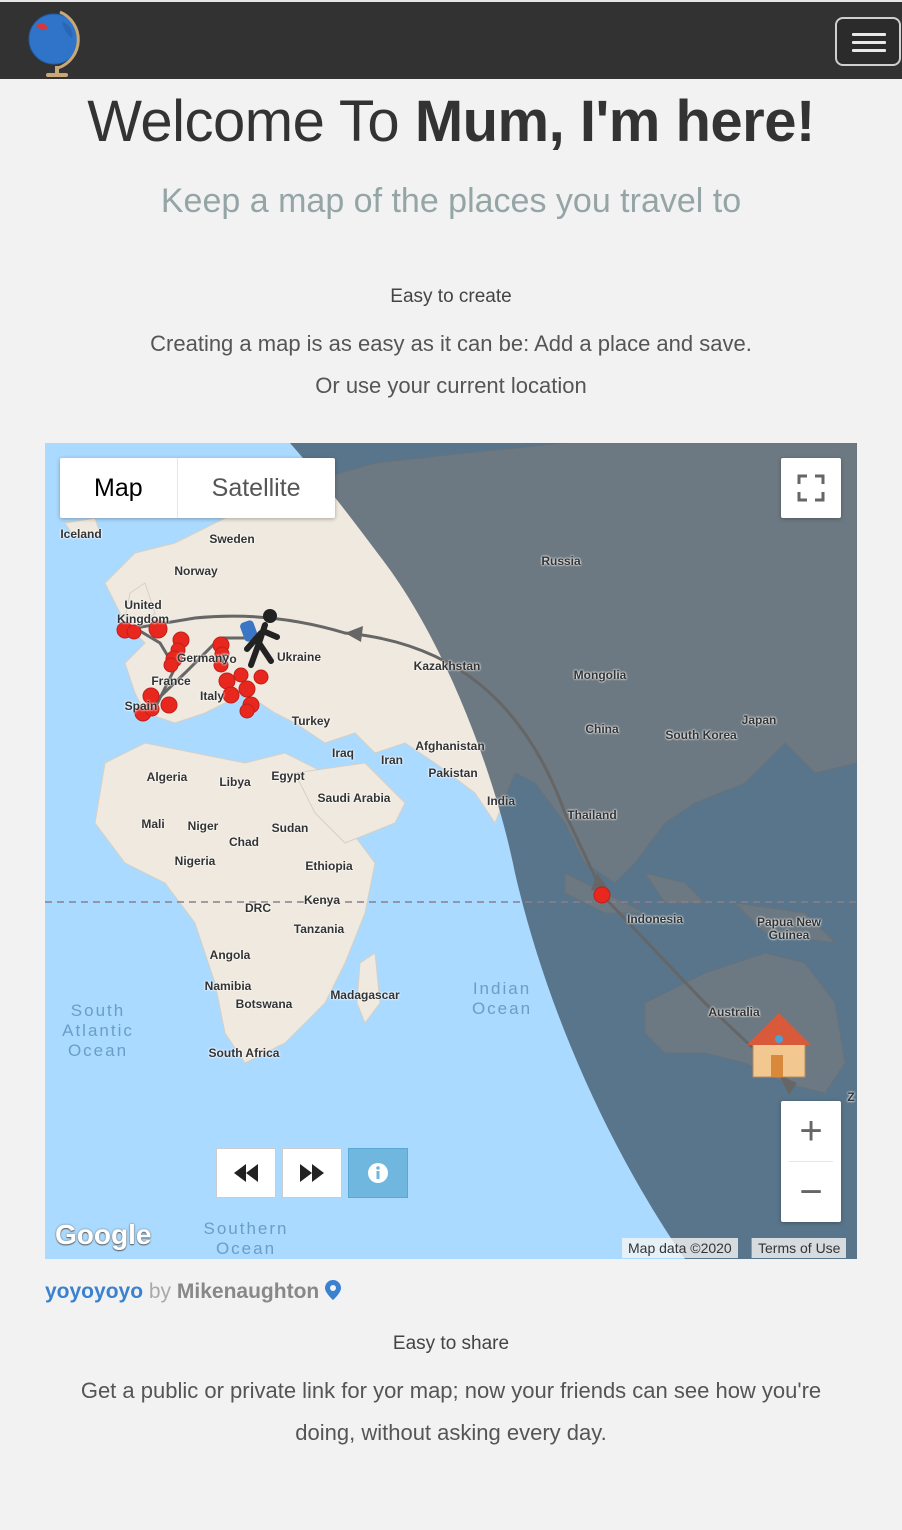  I want to click on map-label: Germany, so click(203, 658).